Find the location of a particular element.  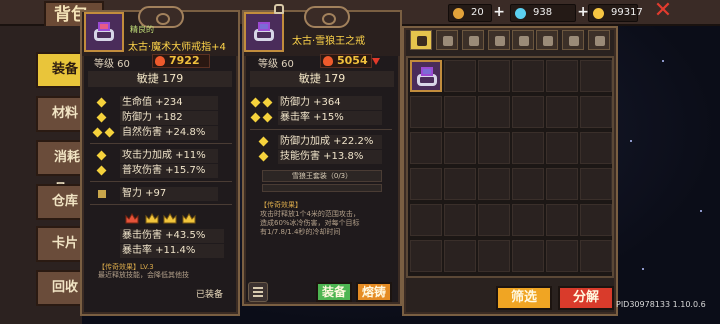

boots-icon is located at coordinates (548, 41).